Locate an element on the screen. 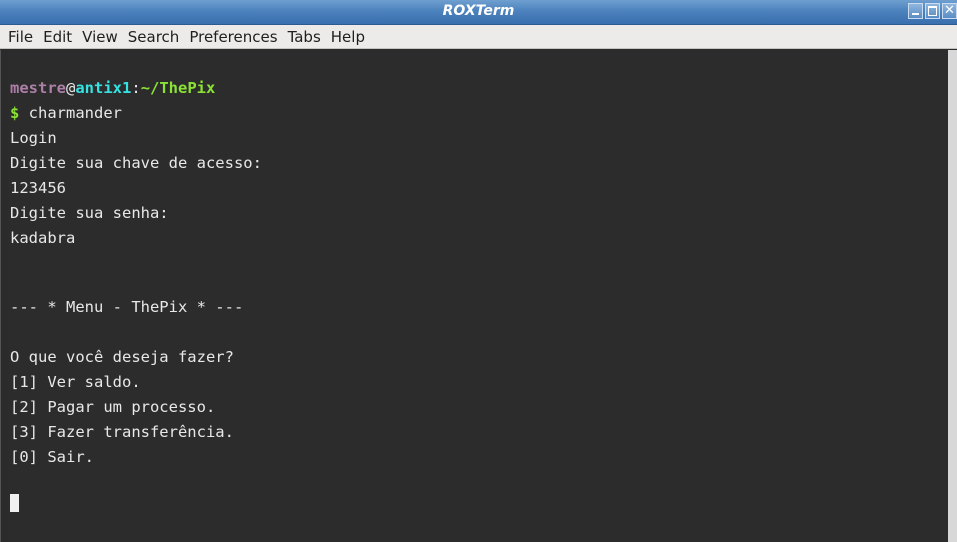  prompt-line: mestre@antix1:~/ThePix is located at coordinates (112, 88).